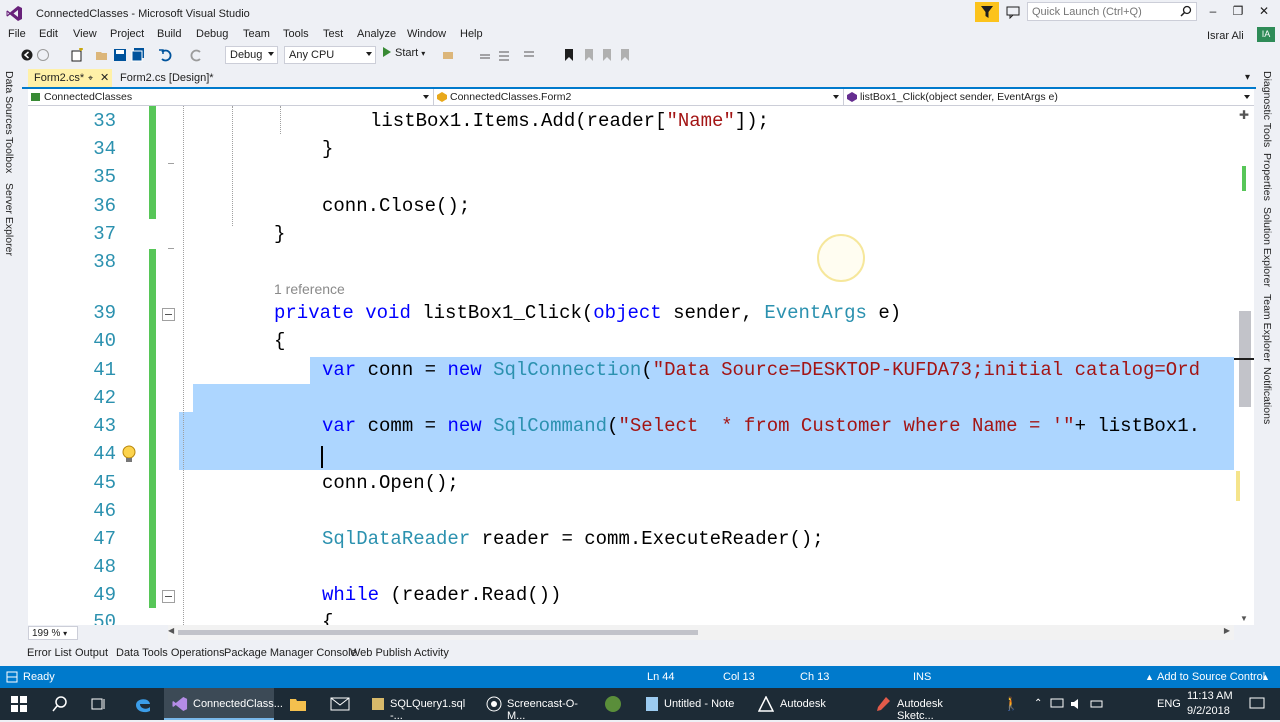  I want to click on tab-web-publish-activity: Web Publish Activity, so click(399, 653).